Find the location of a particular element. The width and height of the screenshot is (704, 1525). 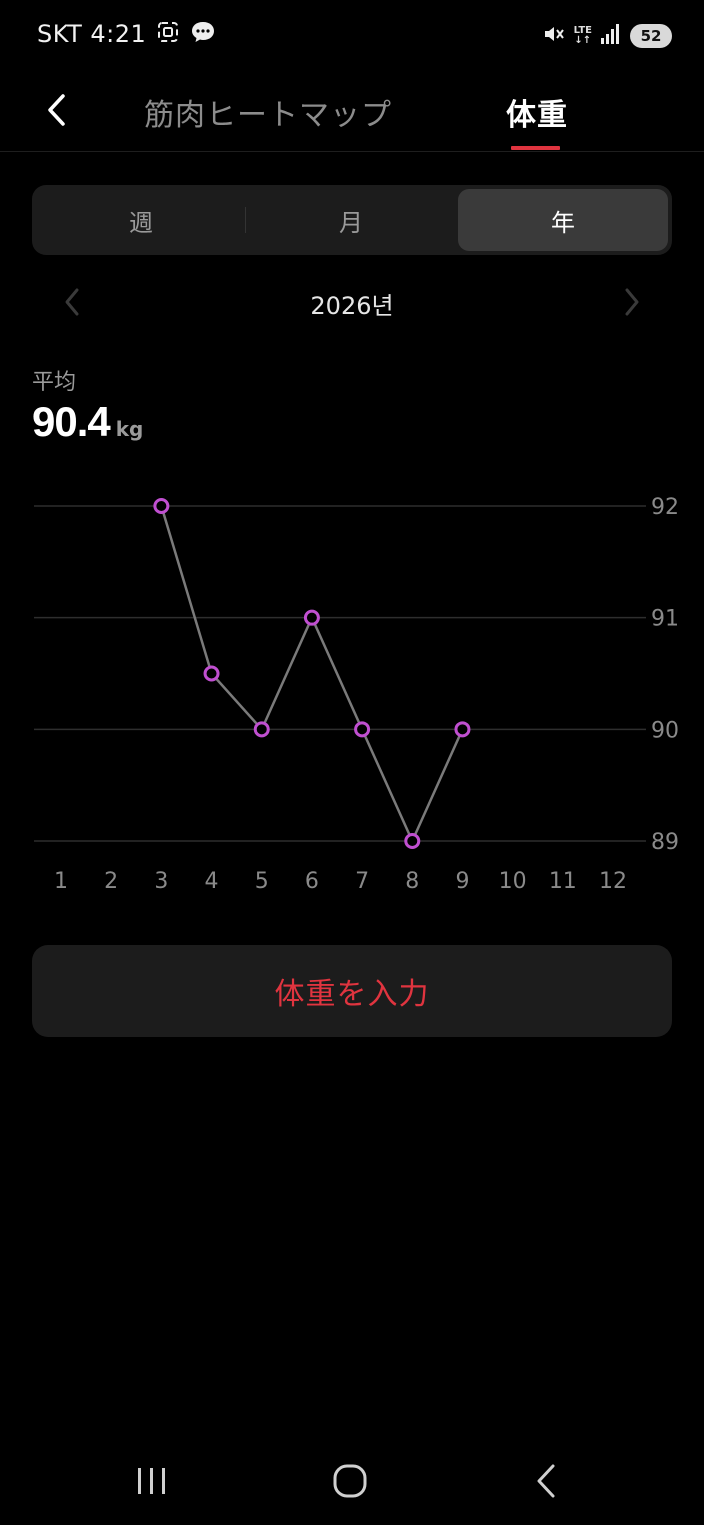

next-period-button is located at coordinates (632, 302).